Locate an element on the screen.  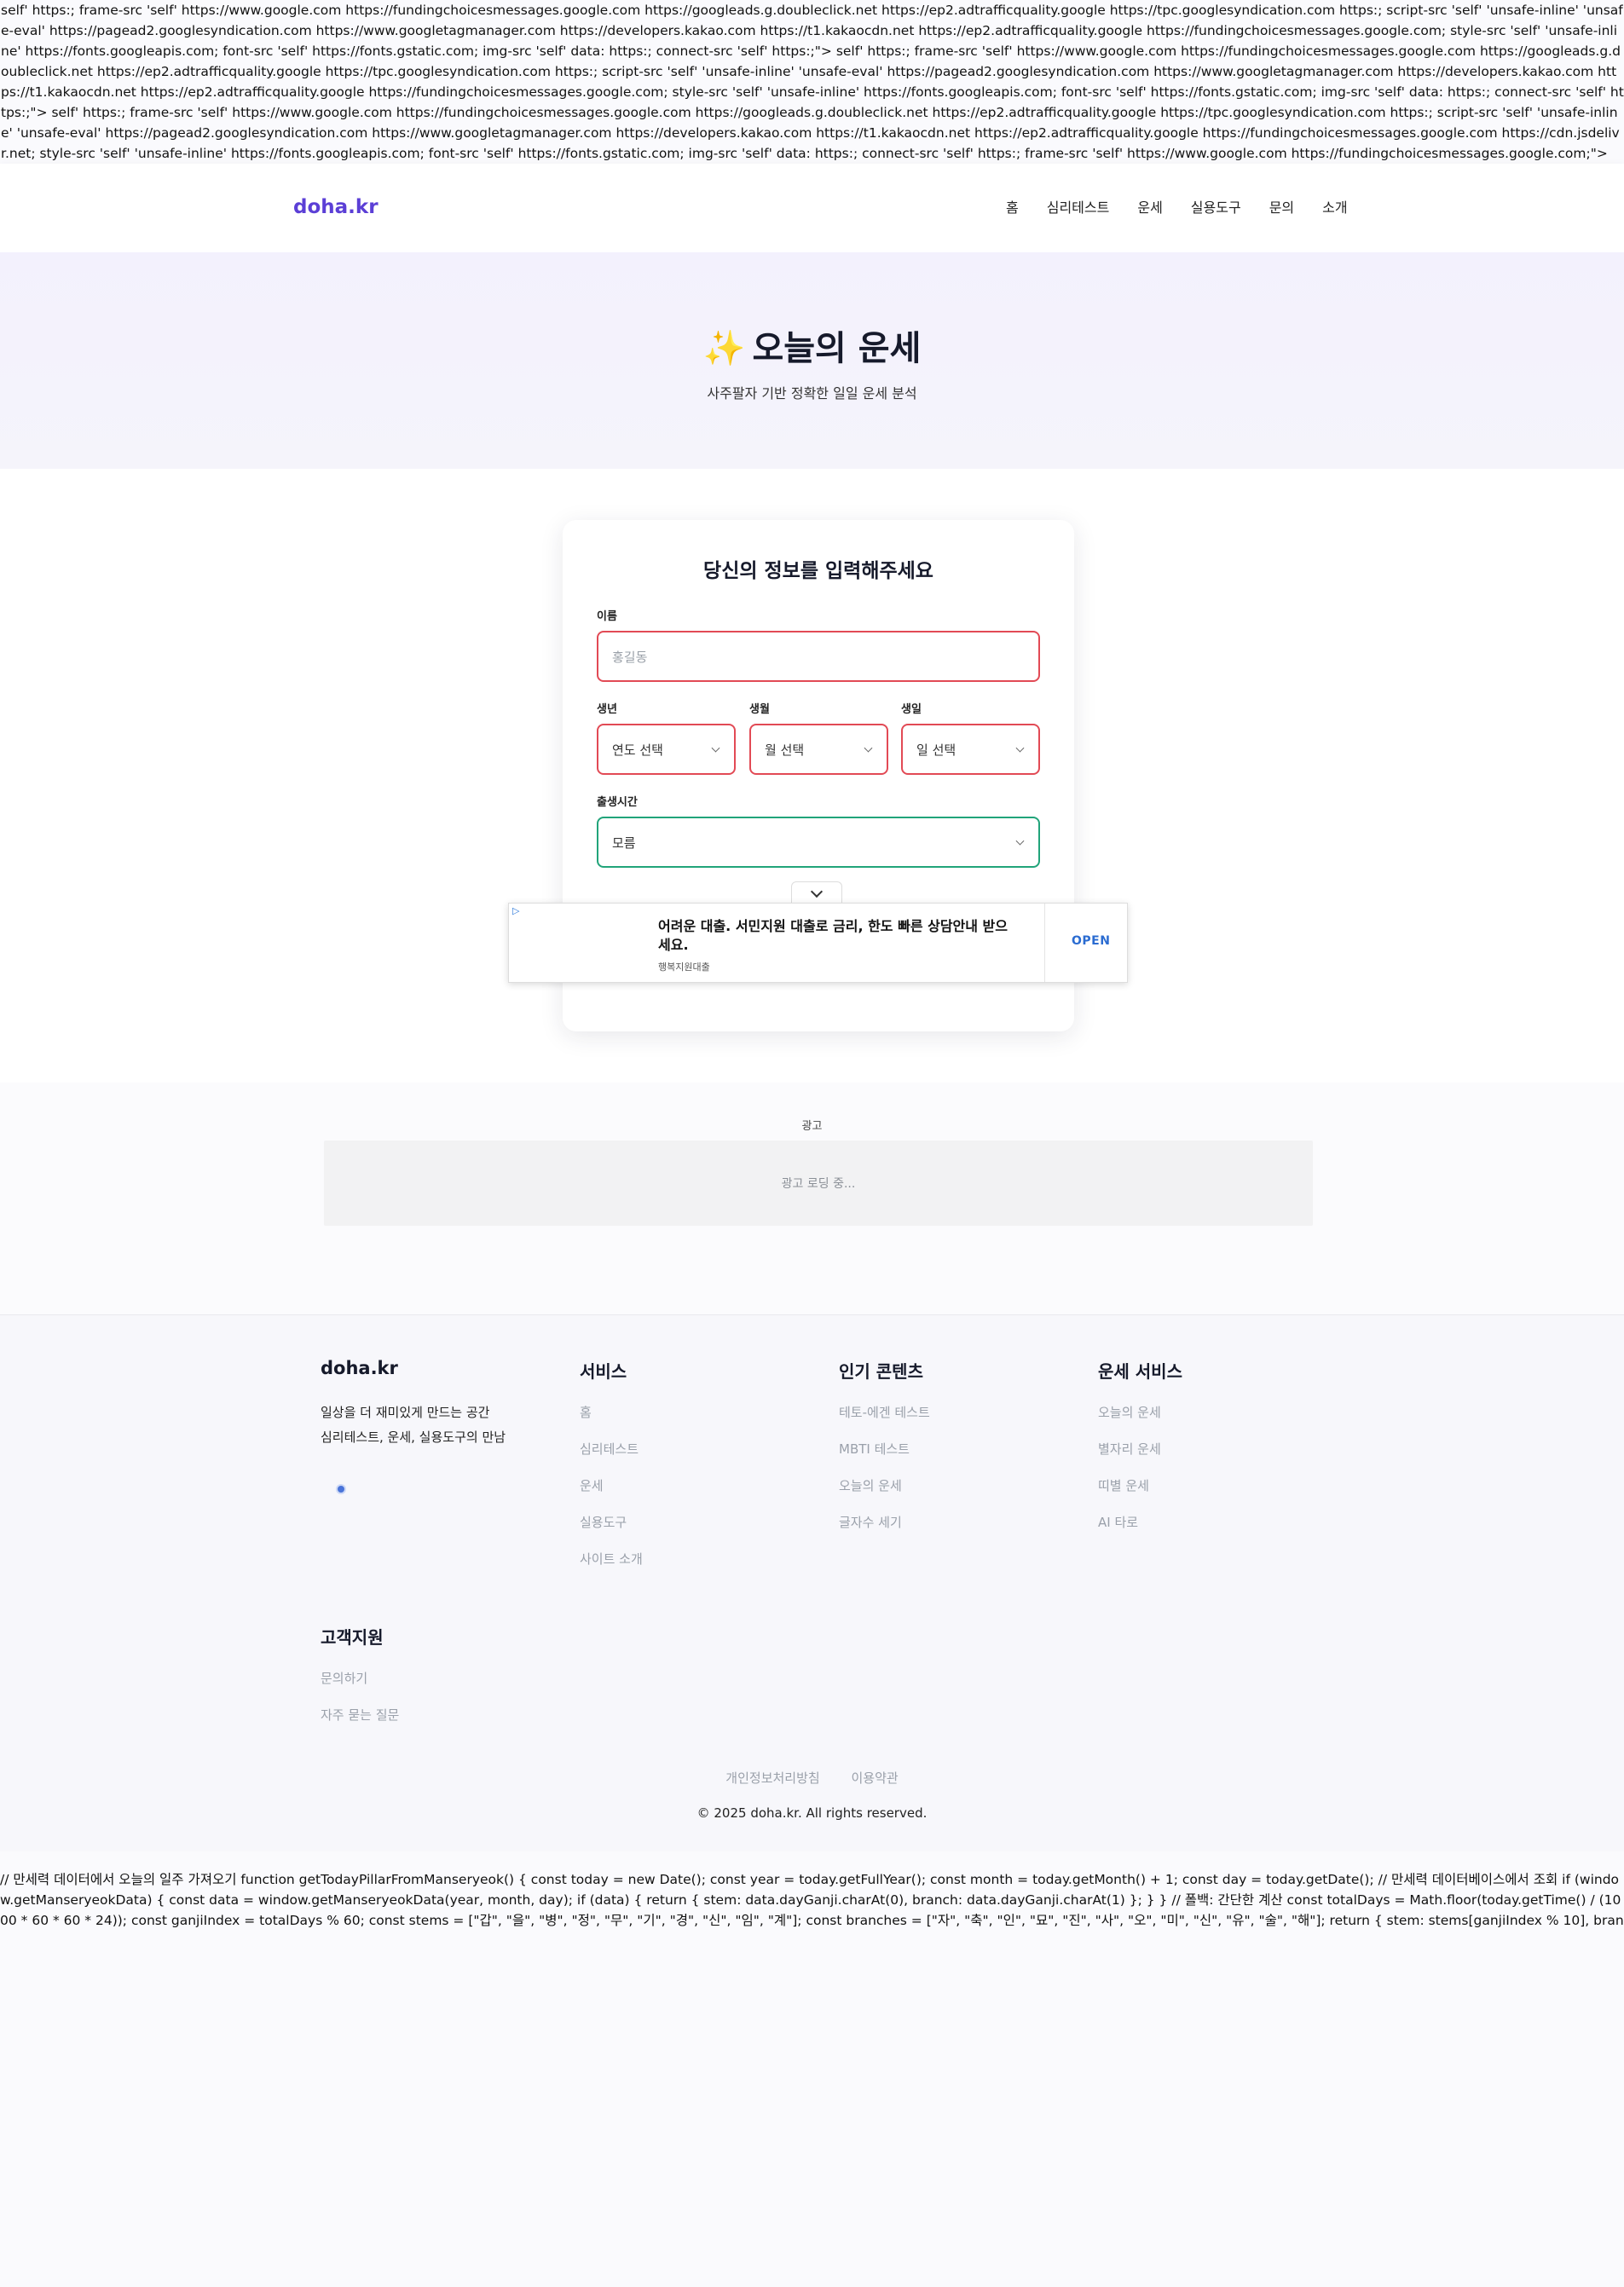
page-title-text: 오늘의 운세 is located at coordinates (837, 349).